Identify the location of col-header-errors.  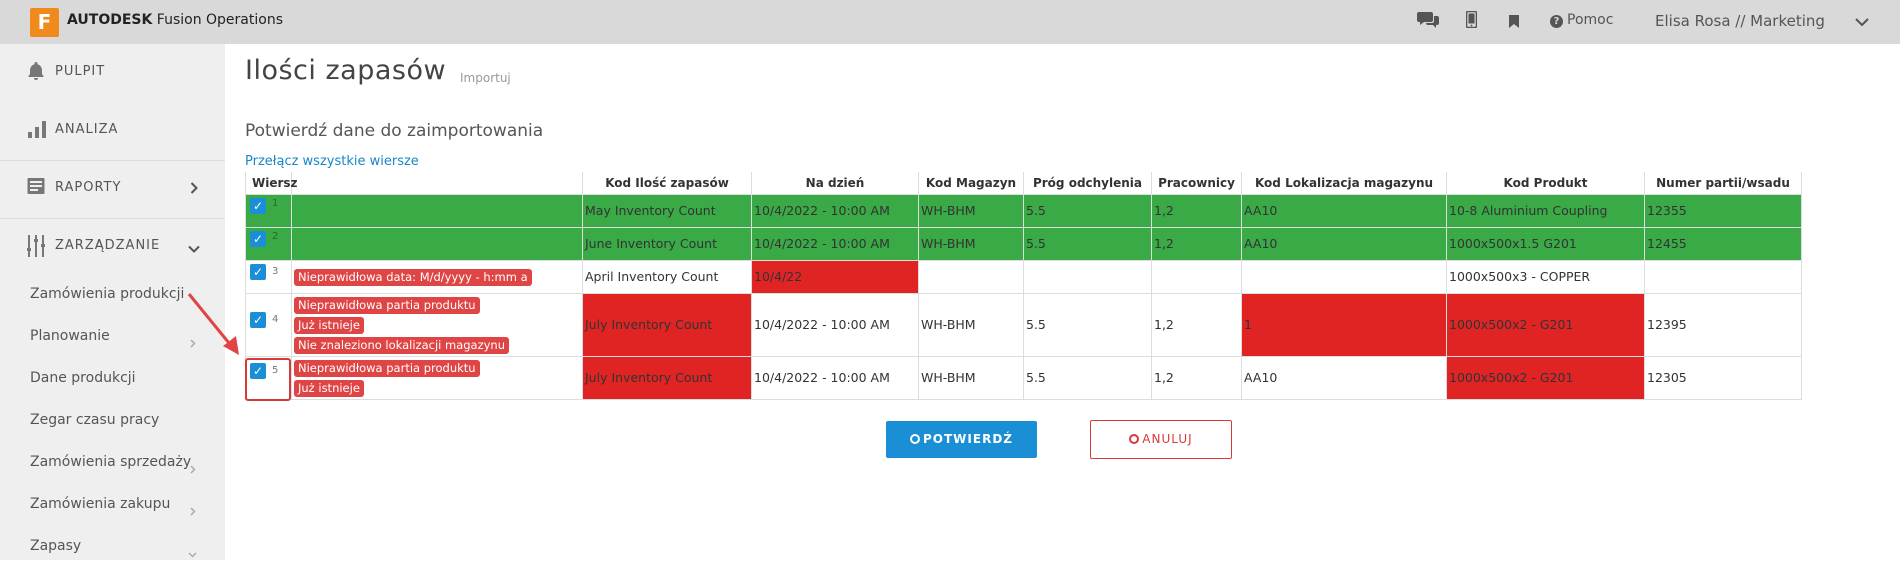
(437, 183).